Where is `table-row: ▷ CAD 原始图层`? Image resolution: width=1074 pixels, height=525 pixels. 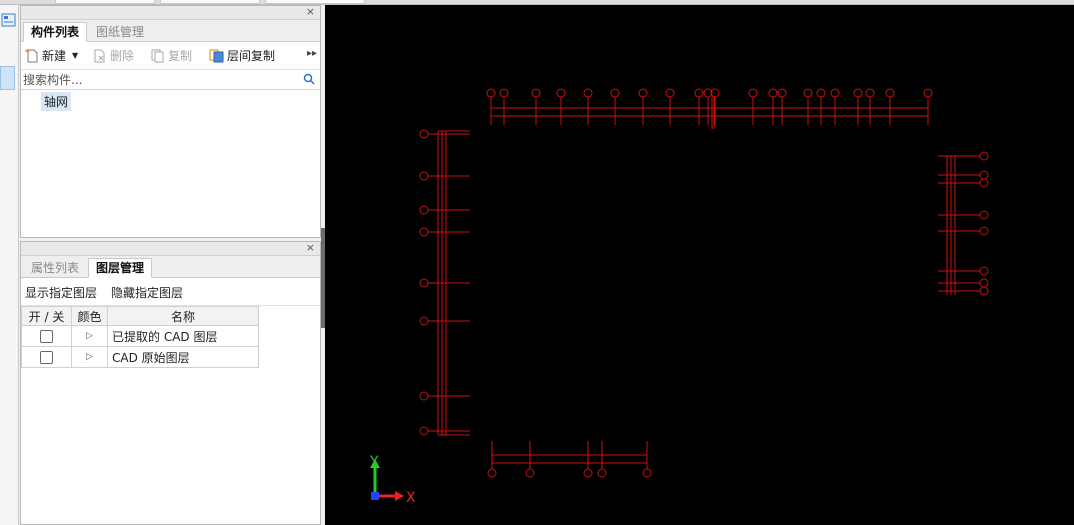 table-row: ▷ CAD 原始图层 is located at coordinates (140, 357).